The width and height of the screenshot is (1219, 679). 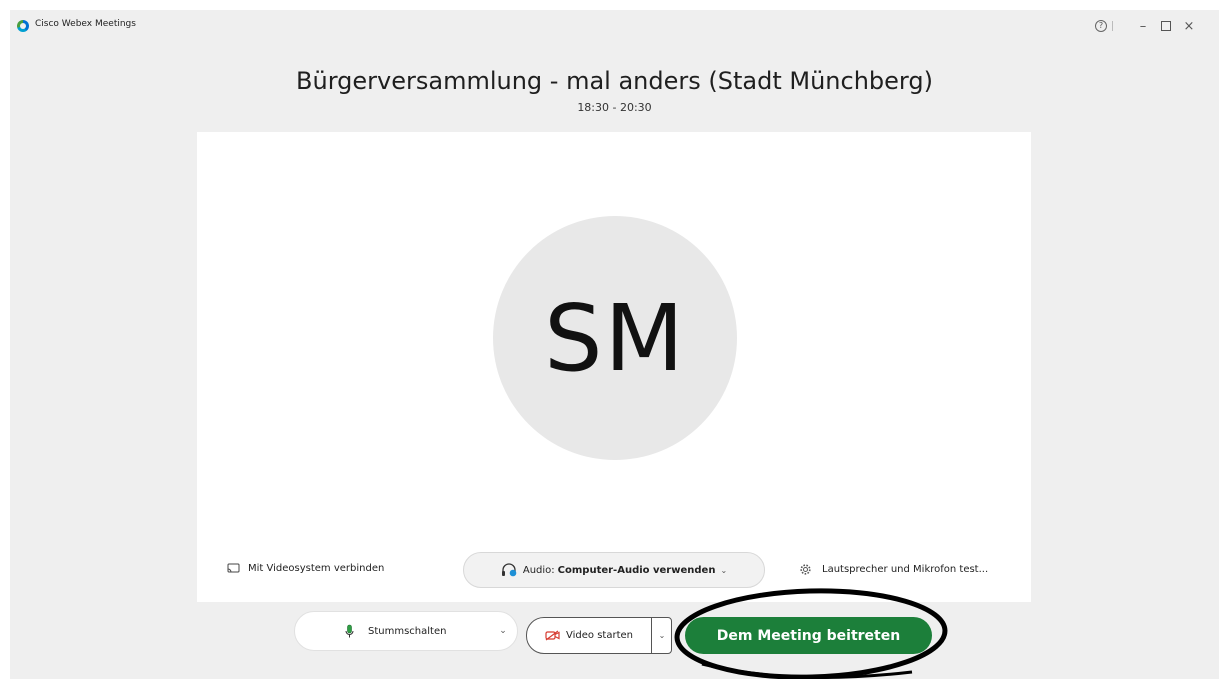 What do you see at coordinates (503, 631) in the screenshot?
I see `mute-options-chevron-icon: ⌄` at bounding box center [503, 631].